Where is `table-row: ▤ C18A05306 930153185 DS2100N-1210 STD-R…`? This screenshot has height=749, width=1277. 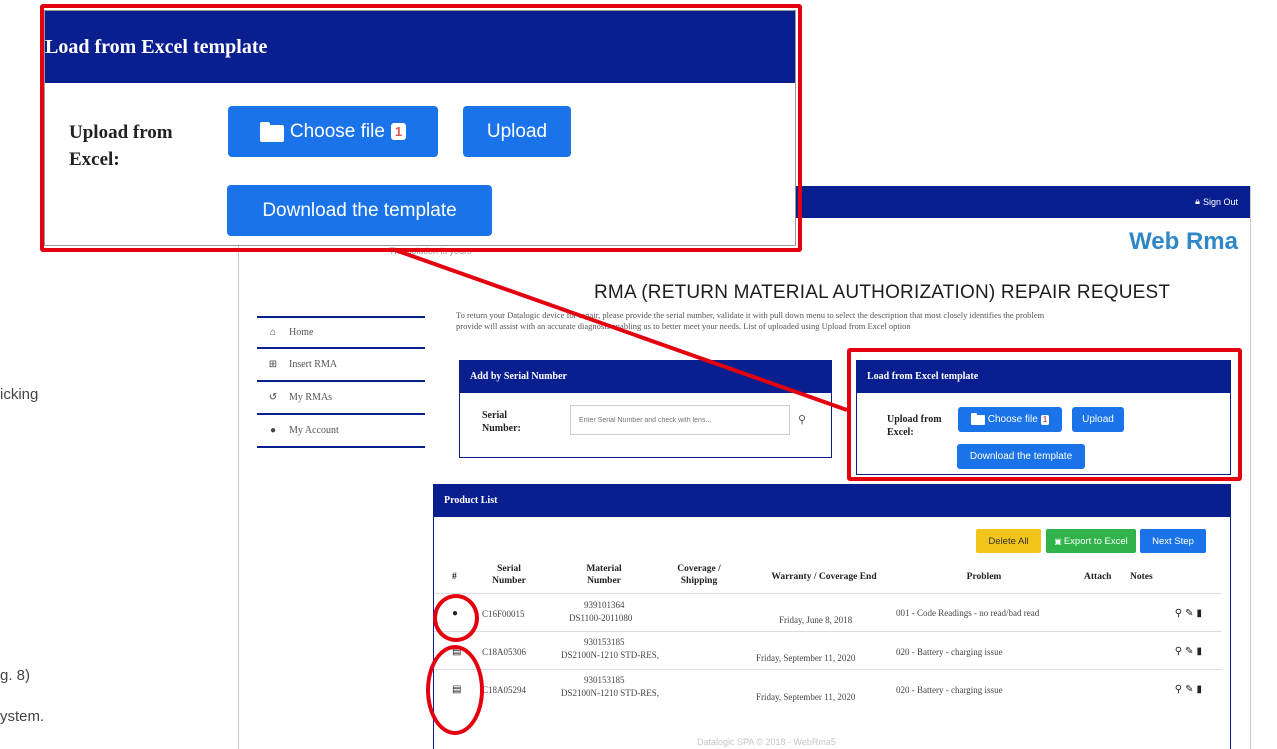
table-row: ▤ C18A05306 930153185 DS2100N-1210 STD-R… is located at coordinates (828, 650).